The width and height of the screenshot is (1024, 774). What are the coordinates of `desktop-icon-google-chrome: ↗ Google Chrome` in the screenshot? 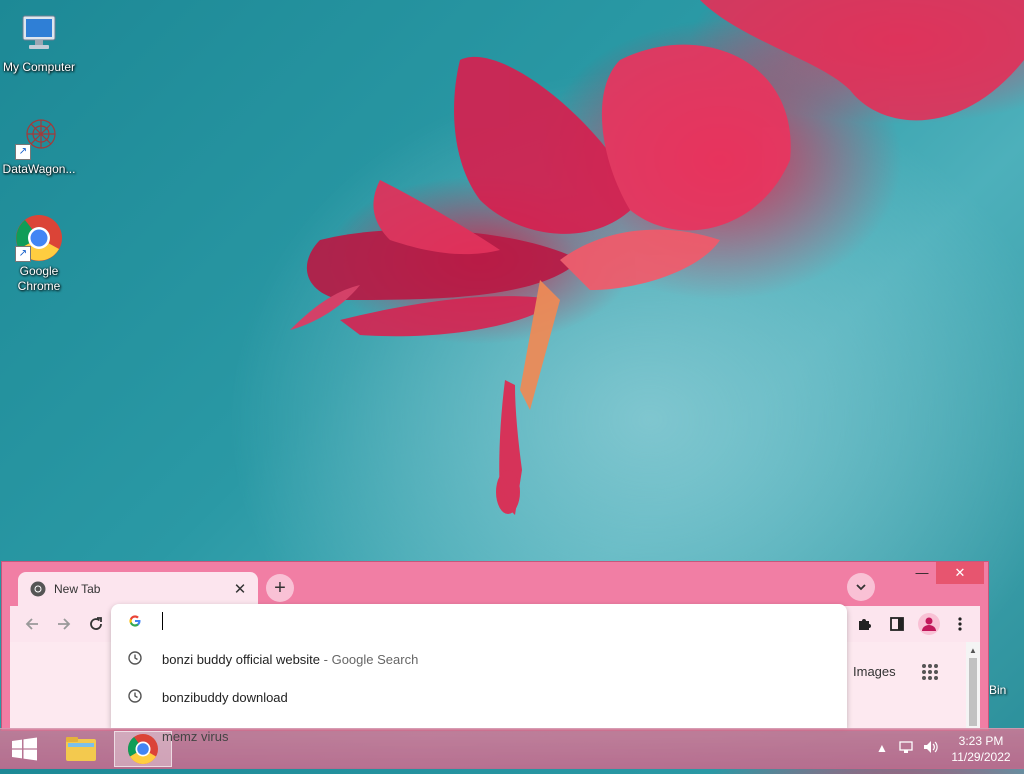 It's located at (39, 254).